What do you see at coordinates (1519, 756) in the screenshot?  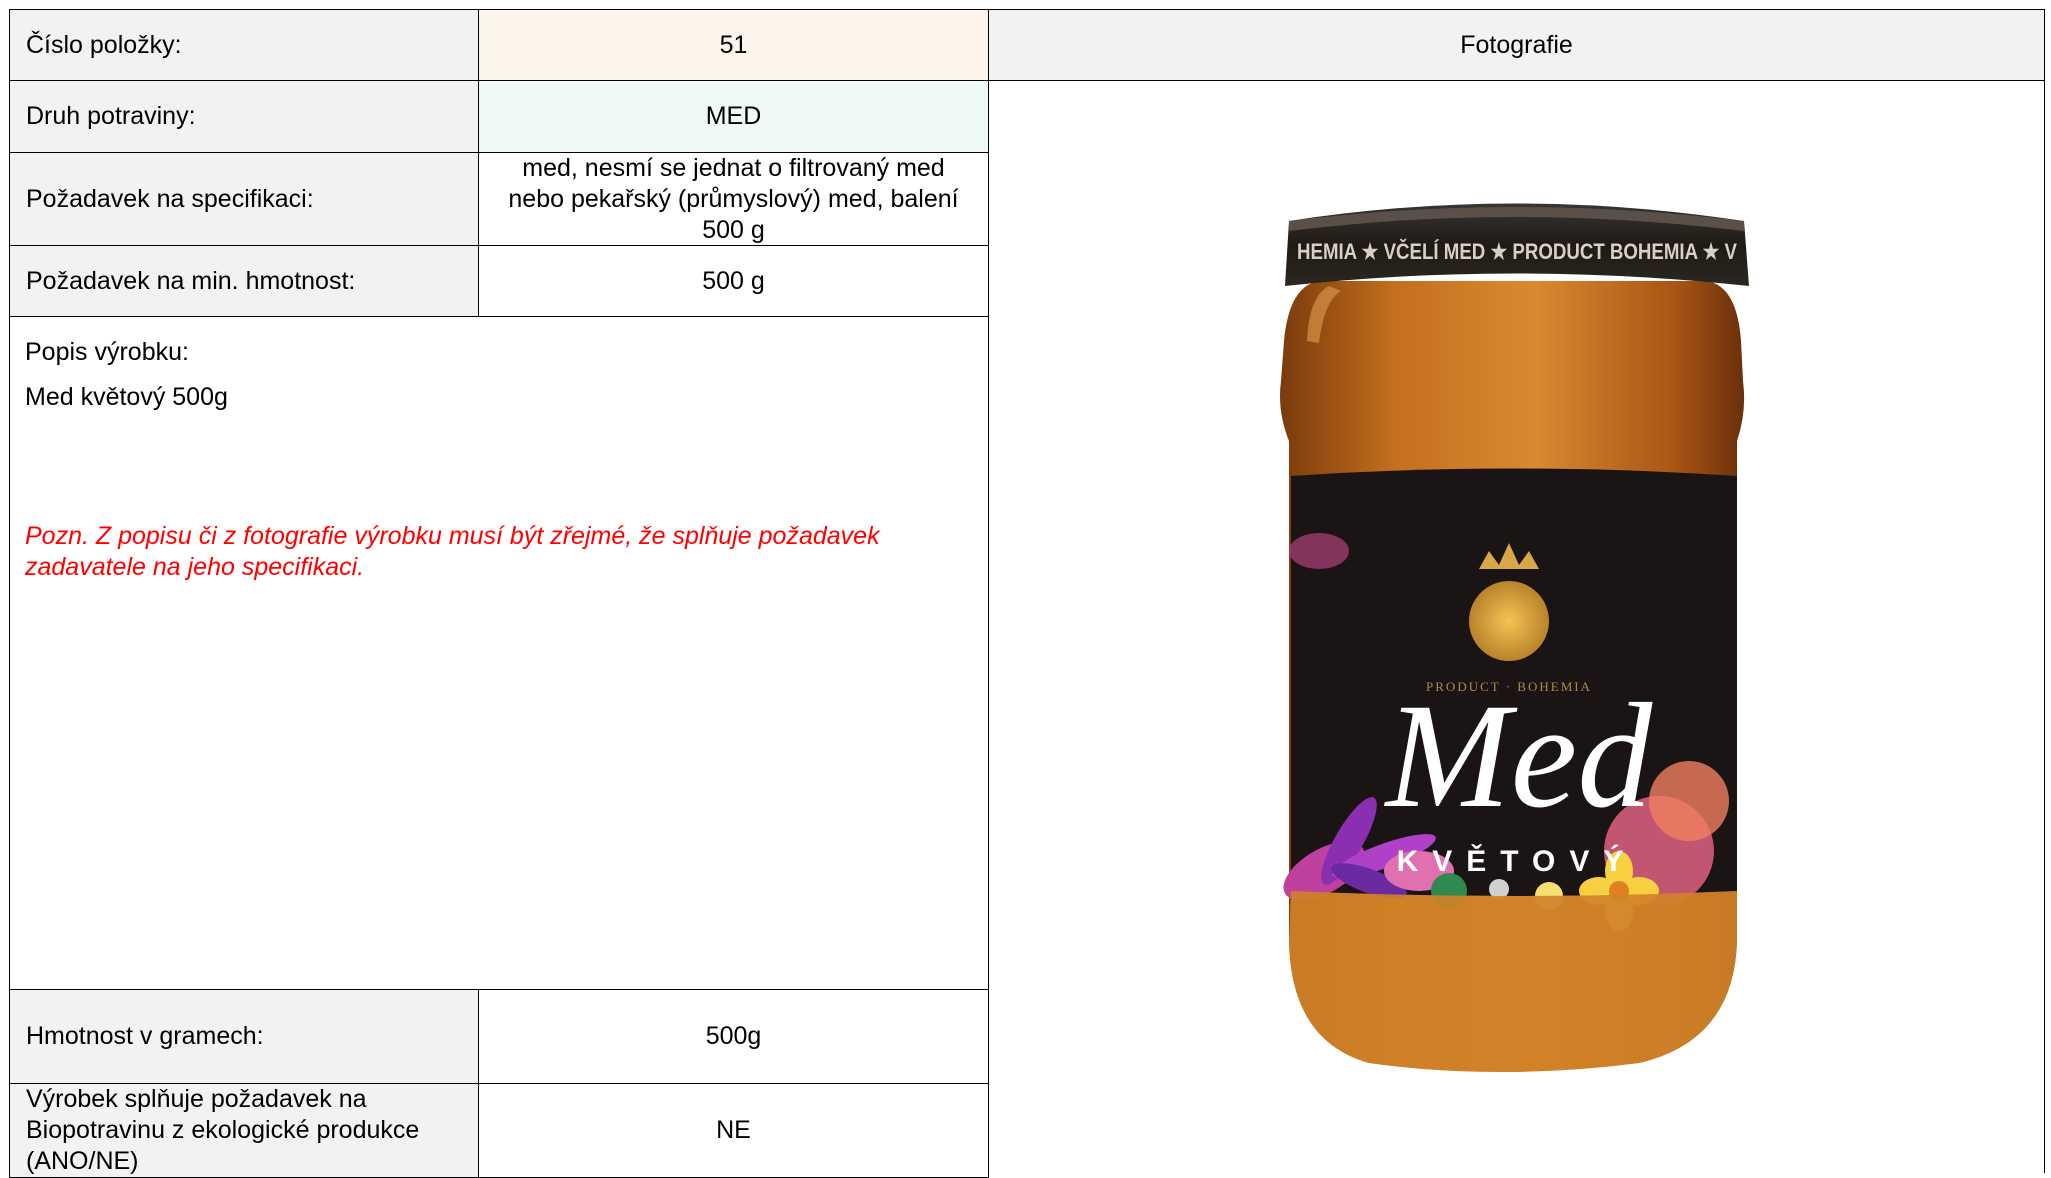 I see `label-title: Med` at bounding box center [1519, 756].